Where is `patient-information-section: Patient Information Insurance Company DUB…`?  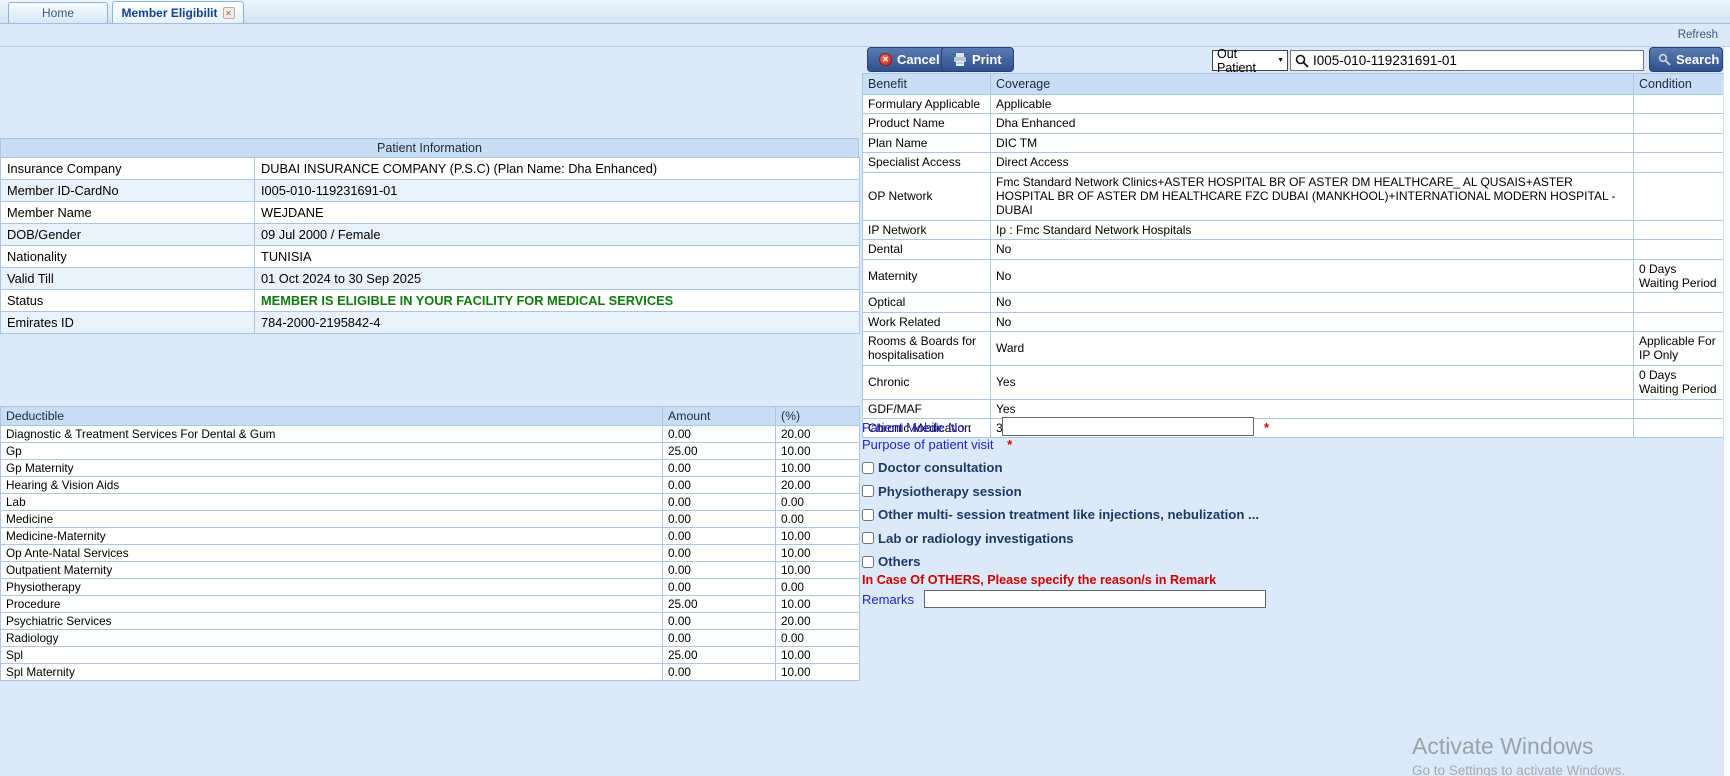
patient-information-section: Patient Information Insurance Company DUB… is located at coordinates (430, 236).